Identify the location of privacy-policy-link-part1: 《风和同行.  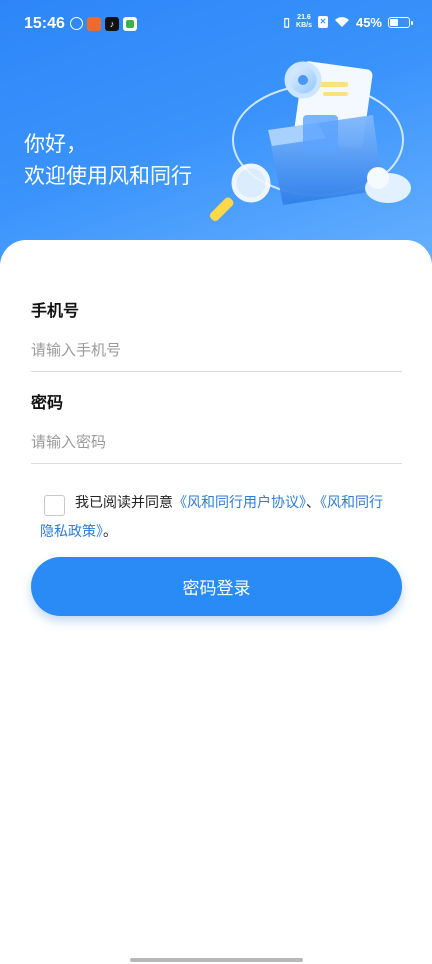
(351, 503).